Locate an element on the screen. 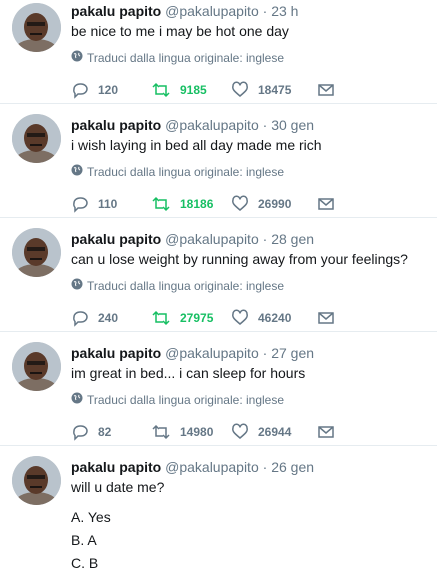 Image resolution: width=437 pixels, height=578 pixels. tweet-time: 23 h is located at coordinates (284, 11).